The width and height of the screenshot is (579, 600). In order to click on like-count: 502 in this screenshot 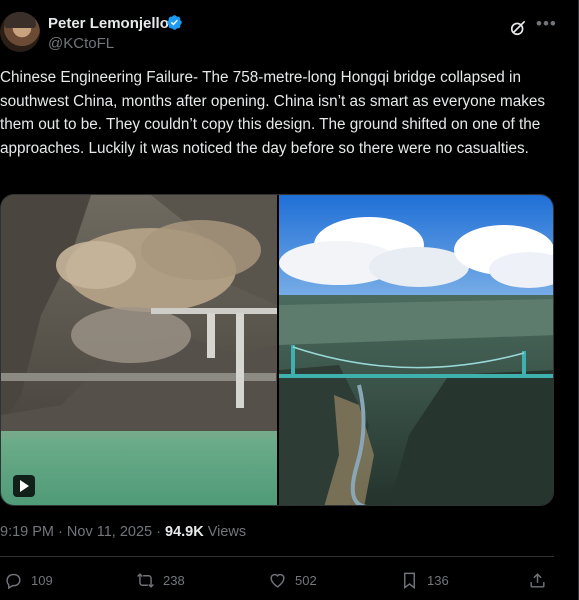, I will do `click(306, 580)`.